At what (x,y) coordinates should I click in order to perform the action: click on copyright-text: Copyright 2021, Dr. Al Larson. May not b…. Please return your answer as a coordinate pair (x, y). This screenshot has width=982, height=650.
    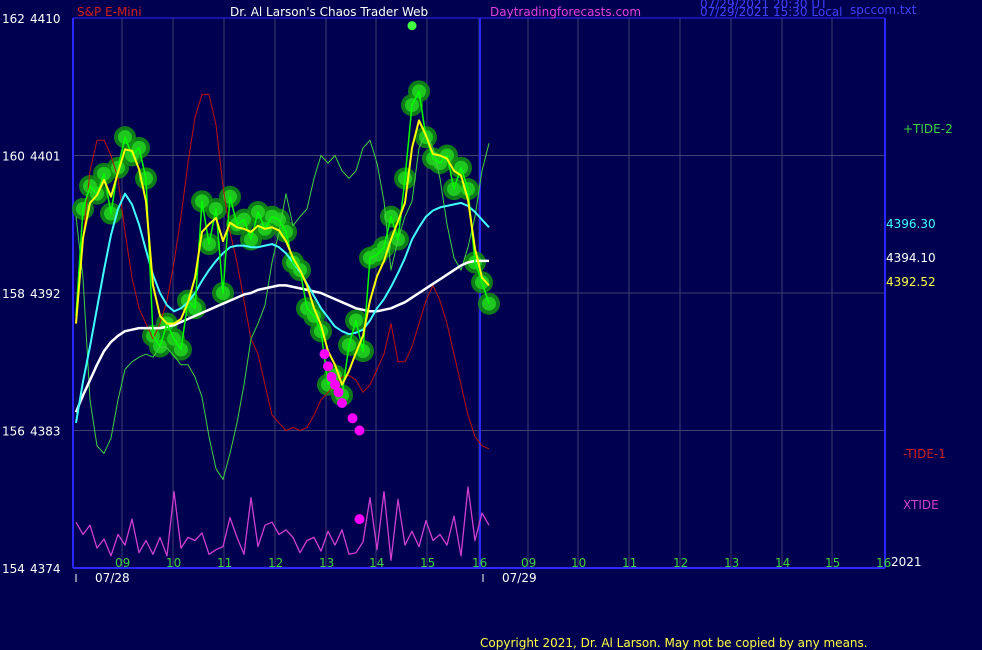
    Looking at the image, I should click on (674, 643).